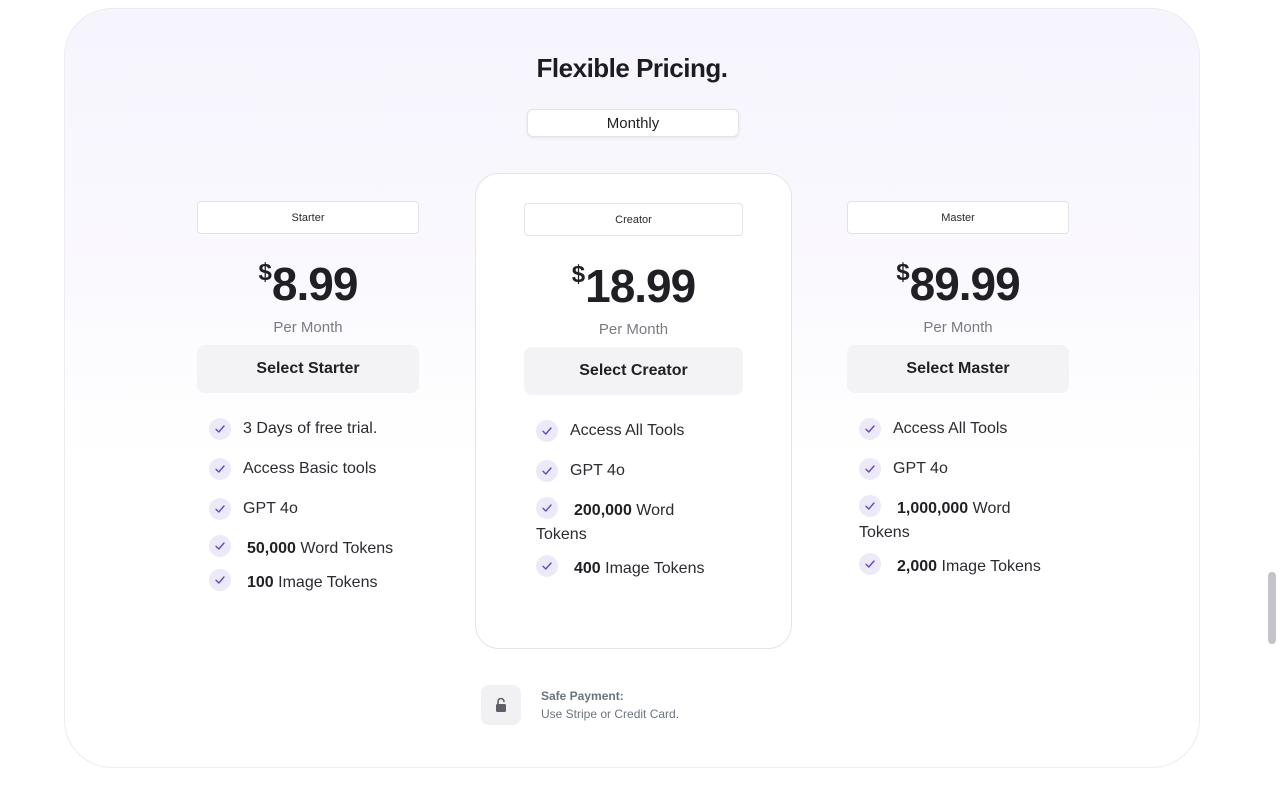  What do you see at coordinates (933, 508) in the screenshot?
I see `feature-amount: 1,000,000` at bounding box center [933, 508].